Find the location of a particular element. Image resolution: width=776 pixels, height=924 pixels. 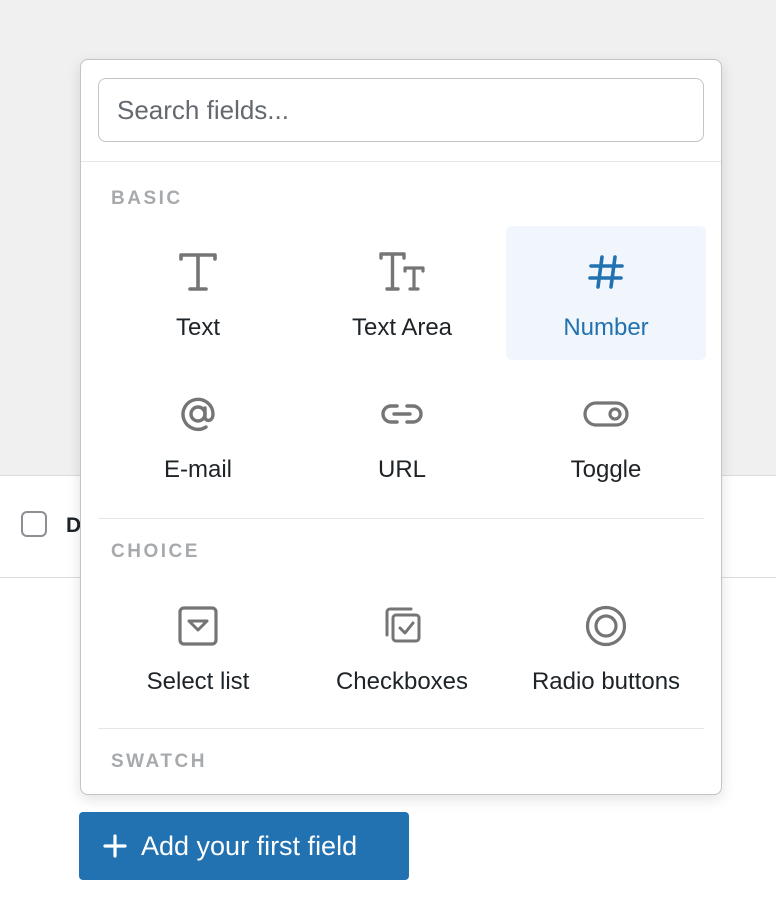

field-radio-buttons: Radio buttons is located at coordinates (606, 647).